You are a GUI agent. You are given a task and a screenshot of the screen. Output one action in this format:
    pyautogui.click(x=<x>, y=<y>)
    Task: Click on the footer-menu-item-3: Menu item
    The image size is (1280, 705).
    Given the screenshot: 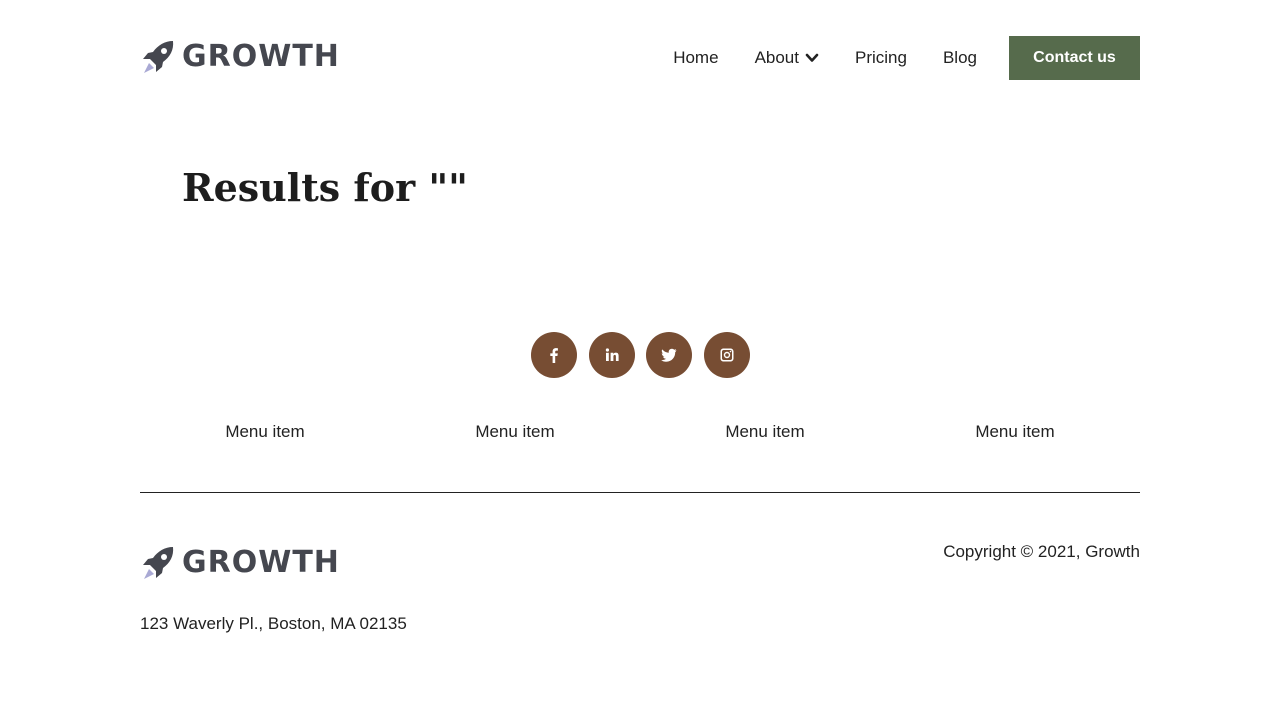 What is the action you would take?
    pyautogui.click(x=765, y=432)
    